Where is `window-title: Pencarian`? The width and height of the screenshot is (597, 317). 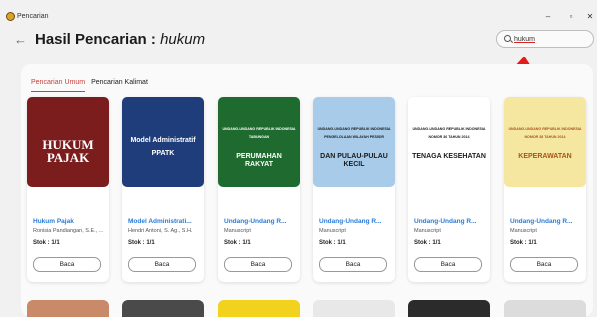
window-title: Pencarian is located at coordinates (33, 16).